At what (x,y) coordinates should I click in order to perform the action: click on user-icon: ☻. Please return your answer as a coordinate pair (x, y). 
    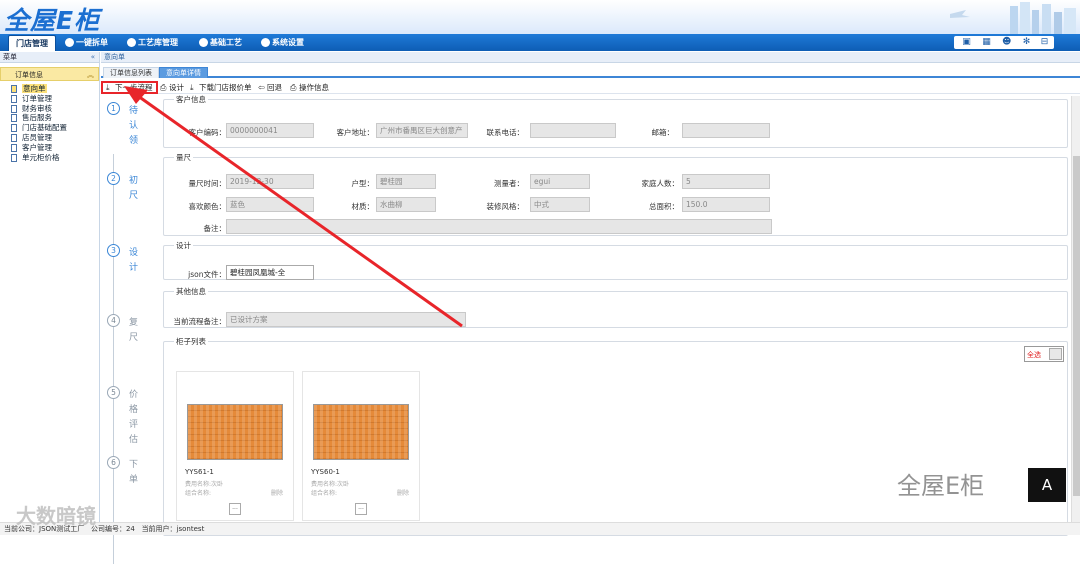
    Looking at the image, I should click on (1006, 42).